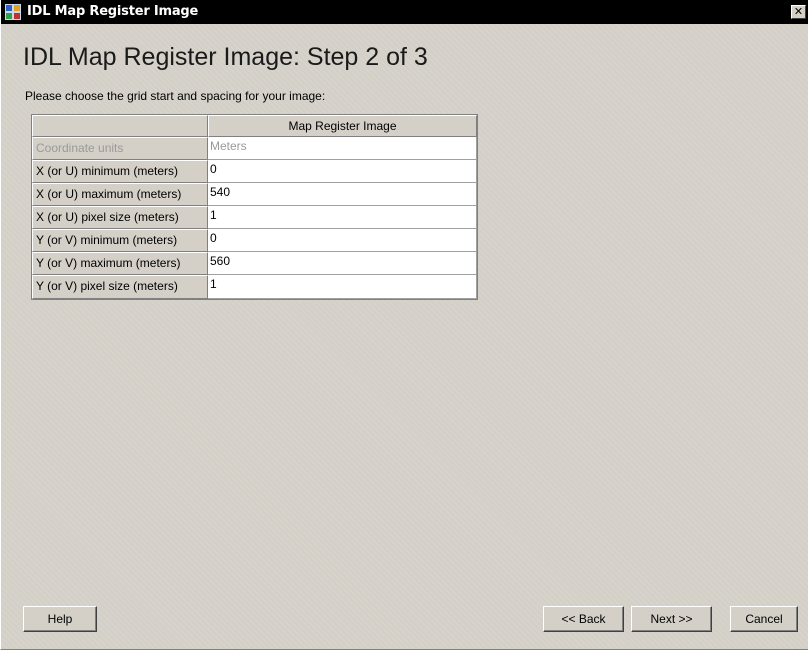 The image size is (808, 650). What do you see at coordinates (120, 240) in the screenshot?
I see `row-header-y-minimum: Y (or V) minimum (meters)` at bounding box center [120, 240].